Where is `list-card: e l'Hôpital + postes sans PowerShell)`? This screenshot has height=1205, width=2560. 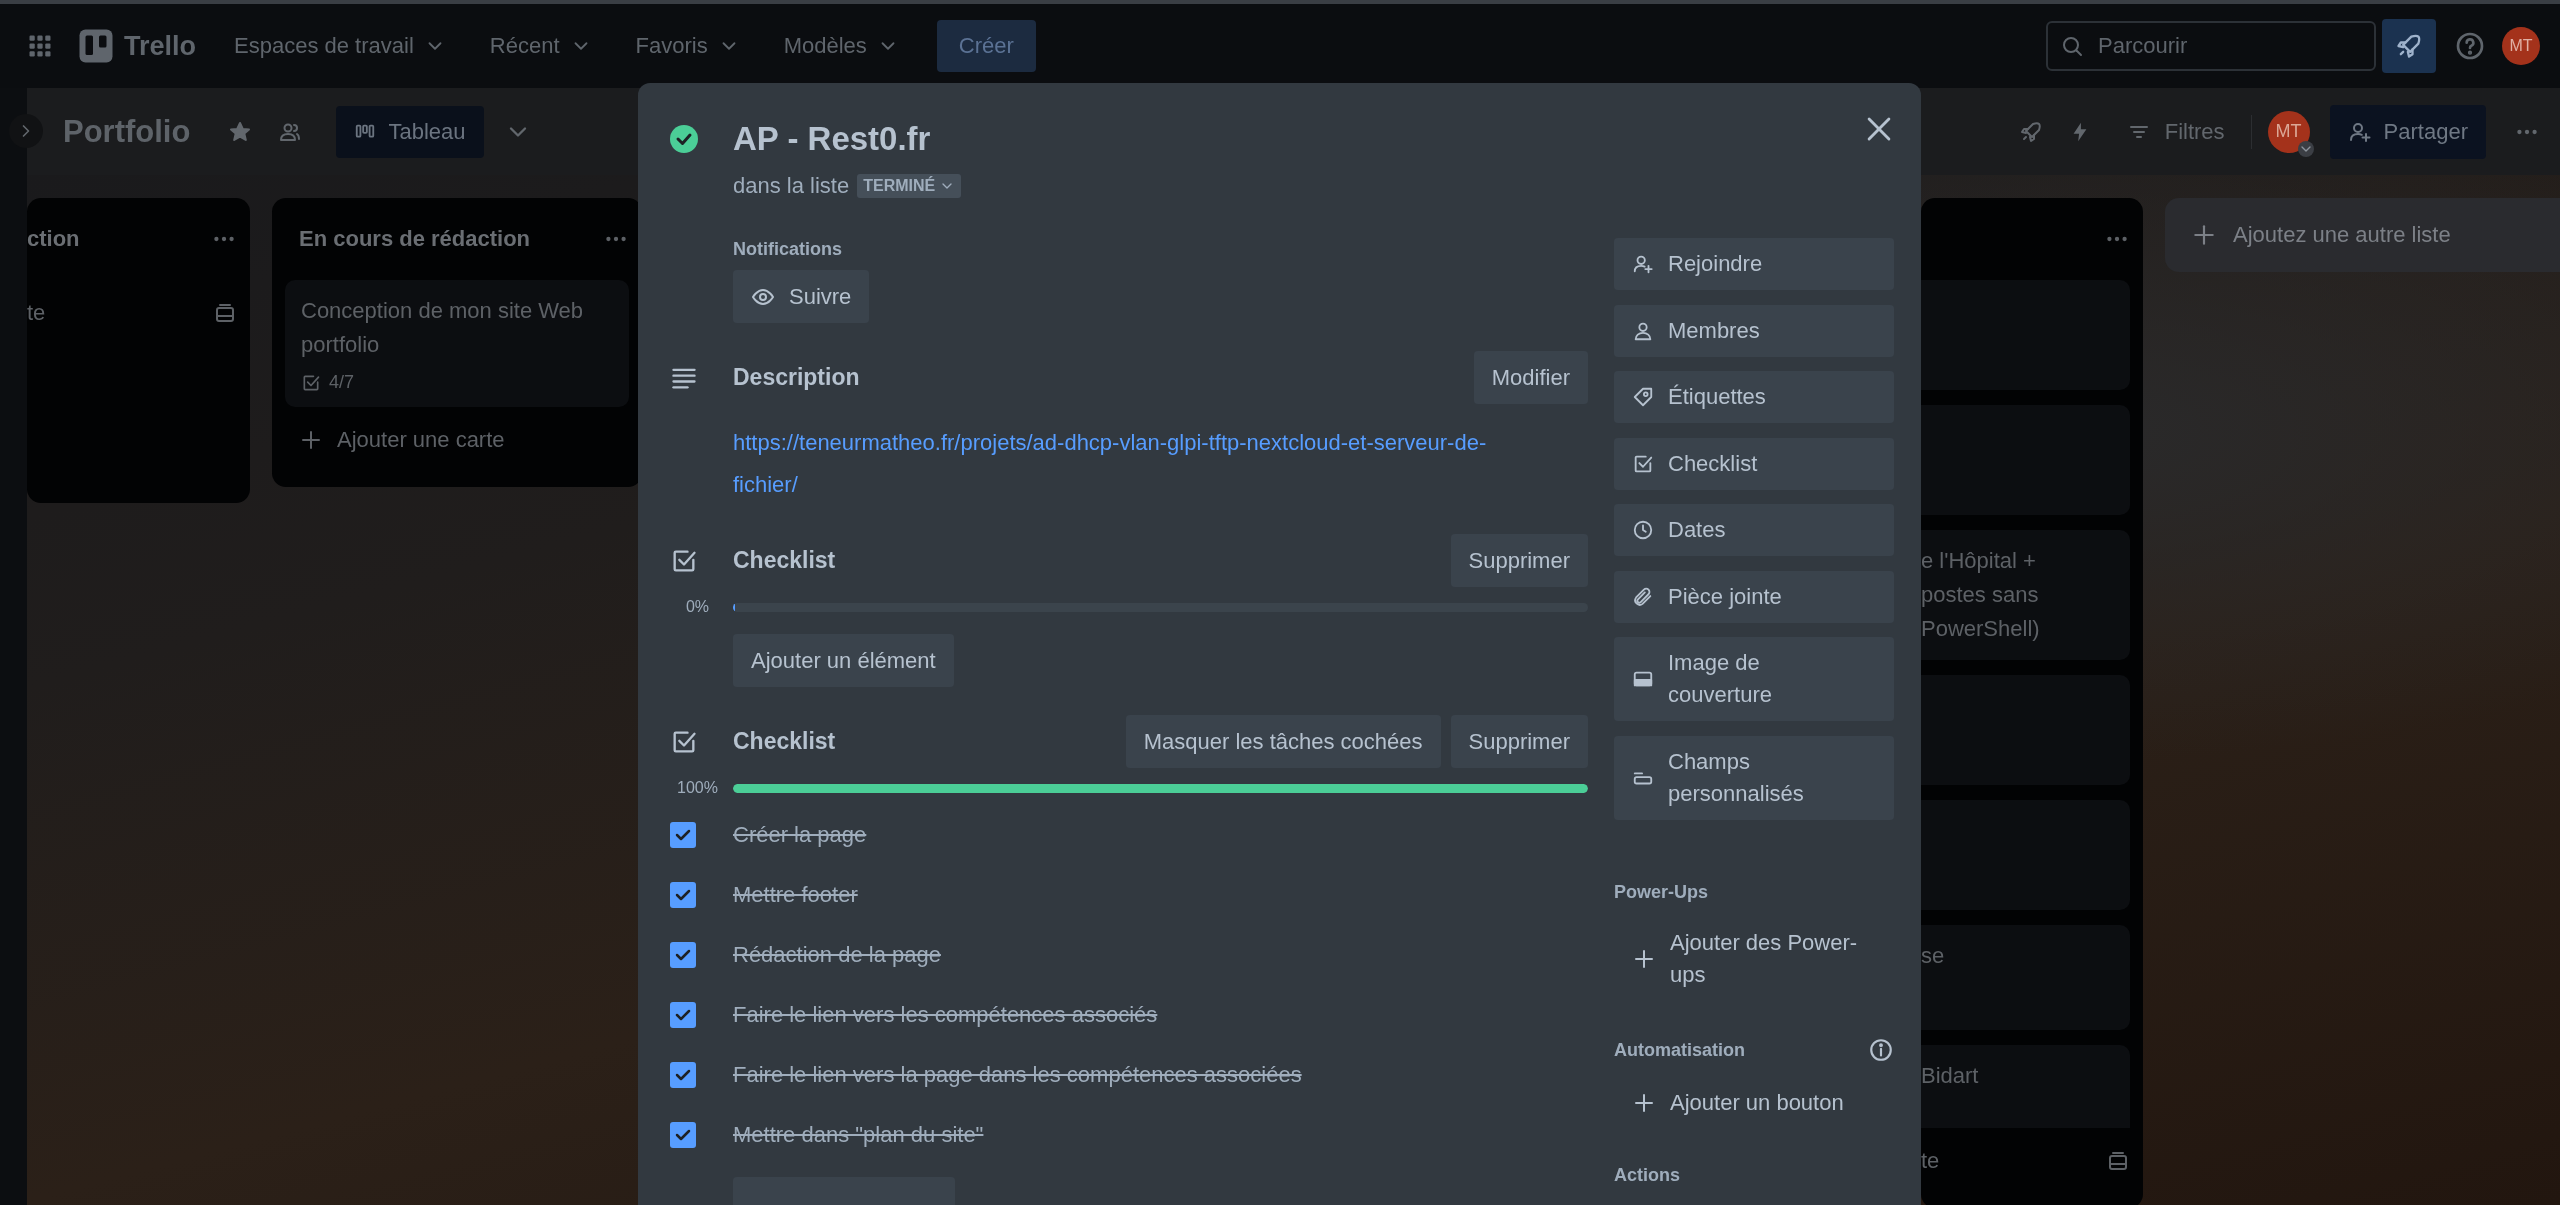 list-card: e l'Hôpital + postes sans PowerShell) is located at coordinates (2025, 595).